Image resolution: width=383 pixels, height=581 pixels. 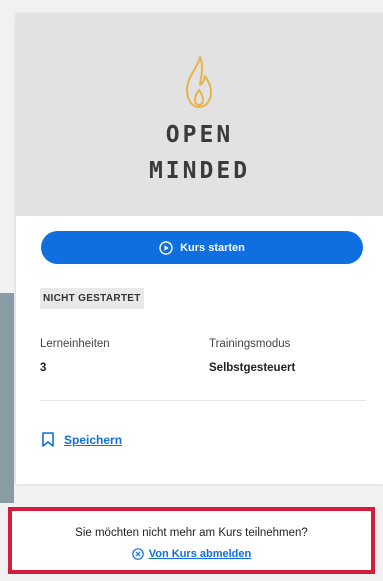 What do you see at coordinates (200, 554) in the screenshot?
I see `unsubscribe-link-label: Von Kurs abmelden` at bounding box center [200, 554].